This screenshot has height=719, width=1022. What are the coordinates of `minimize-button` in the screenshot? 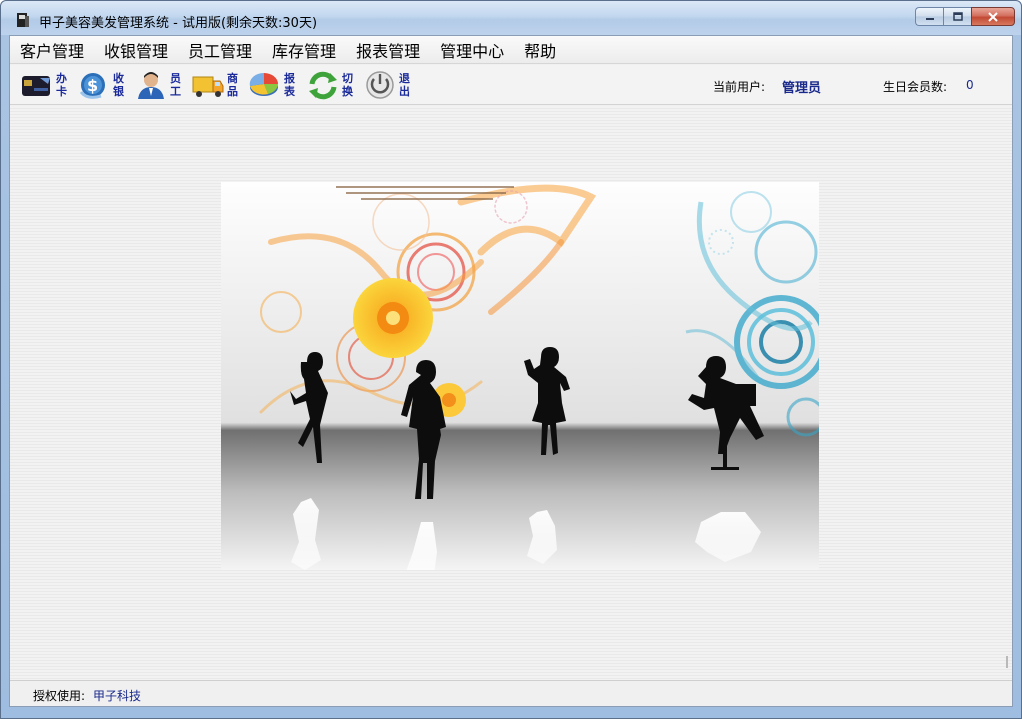 It's located at (929, 16).